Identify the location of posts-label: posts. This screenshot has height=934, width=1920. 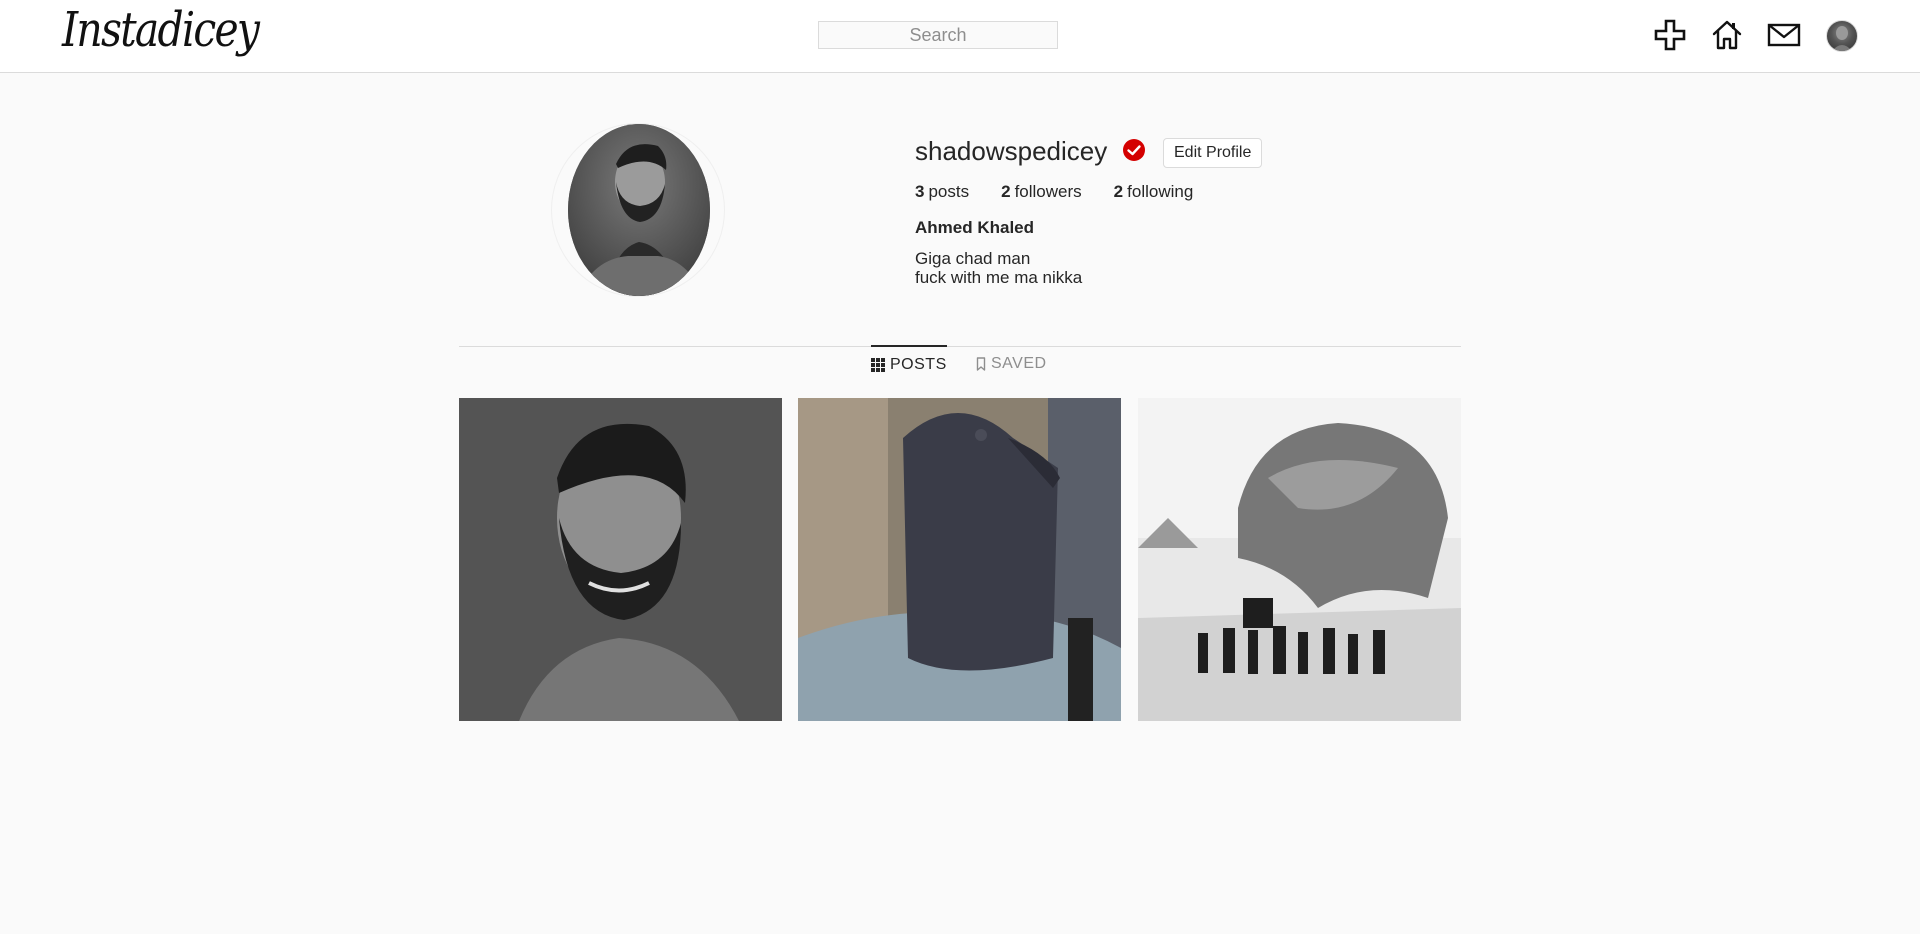
(949, 191).